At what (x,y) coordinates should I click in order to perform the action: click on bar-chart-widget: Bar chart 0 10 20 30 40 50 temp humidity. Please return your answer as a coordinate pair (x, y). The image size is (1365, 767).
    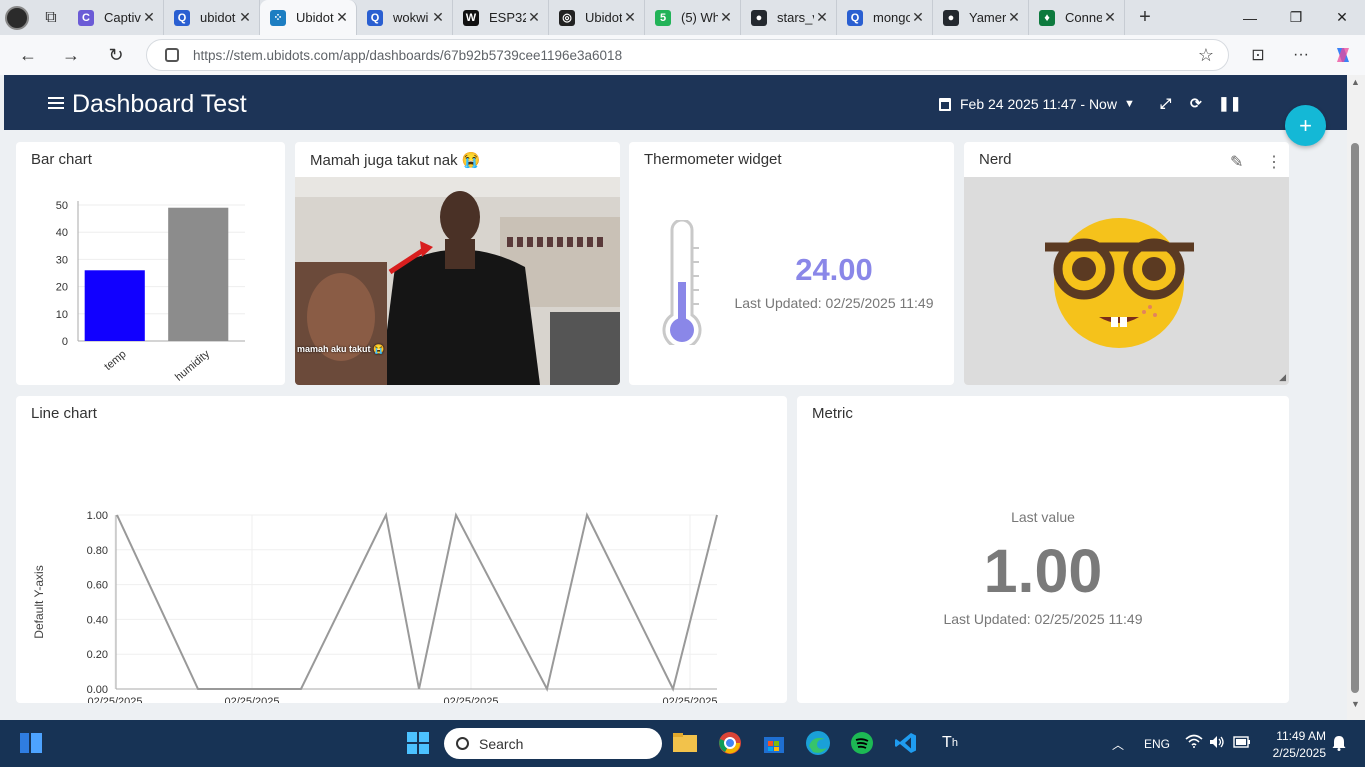
    Looking at the image, I should click on (150, 263).